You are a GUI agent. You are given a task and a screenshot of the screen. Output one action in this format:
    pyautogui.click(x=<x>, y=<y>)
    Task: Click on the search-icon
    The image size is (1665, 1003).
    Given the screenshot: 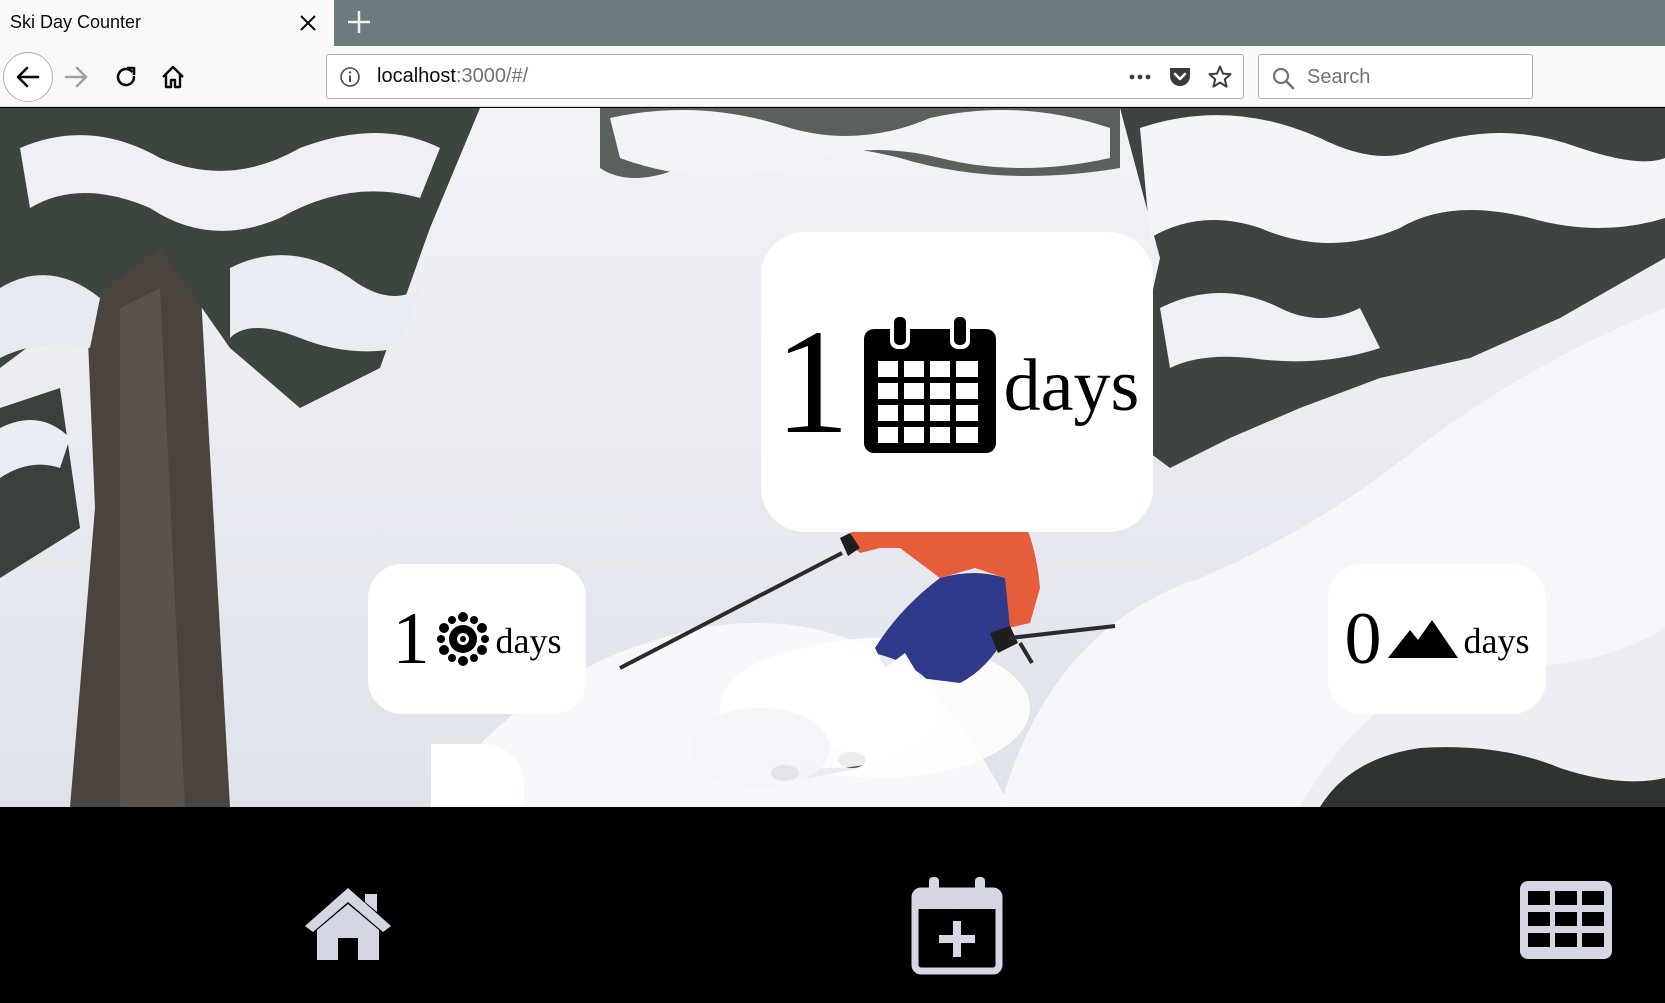 What is the action you would take?
    pyautogui.click(x=1283, y=80)
    